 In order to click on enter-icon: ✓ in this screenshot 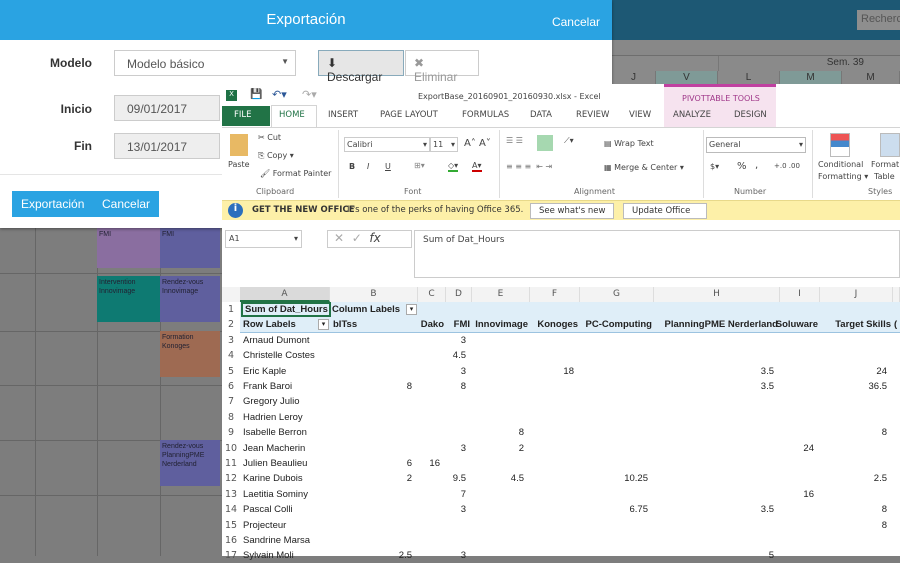, I will do `click(357, 238)`.